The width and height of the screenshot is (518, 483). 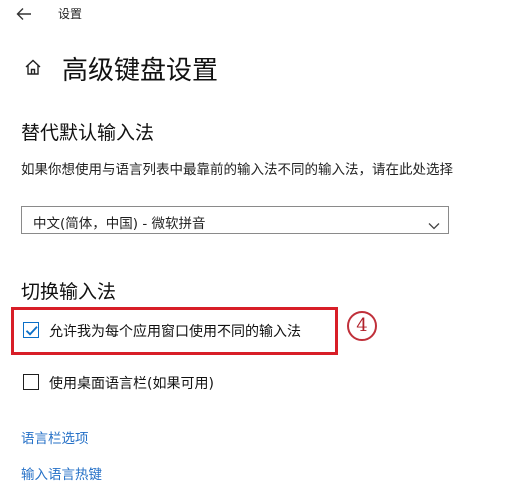 What do you see at coordinates (88, 133) in the screenshot?
I see `section-title-default-input: 替代默认输入法` at bounding box center [88, 133].